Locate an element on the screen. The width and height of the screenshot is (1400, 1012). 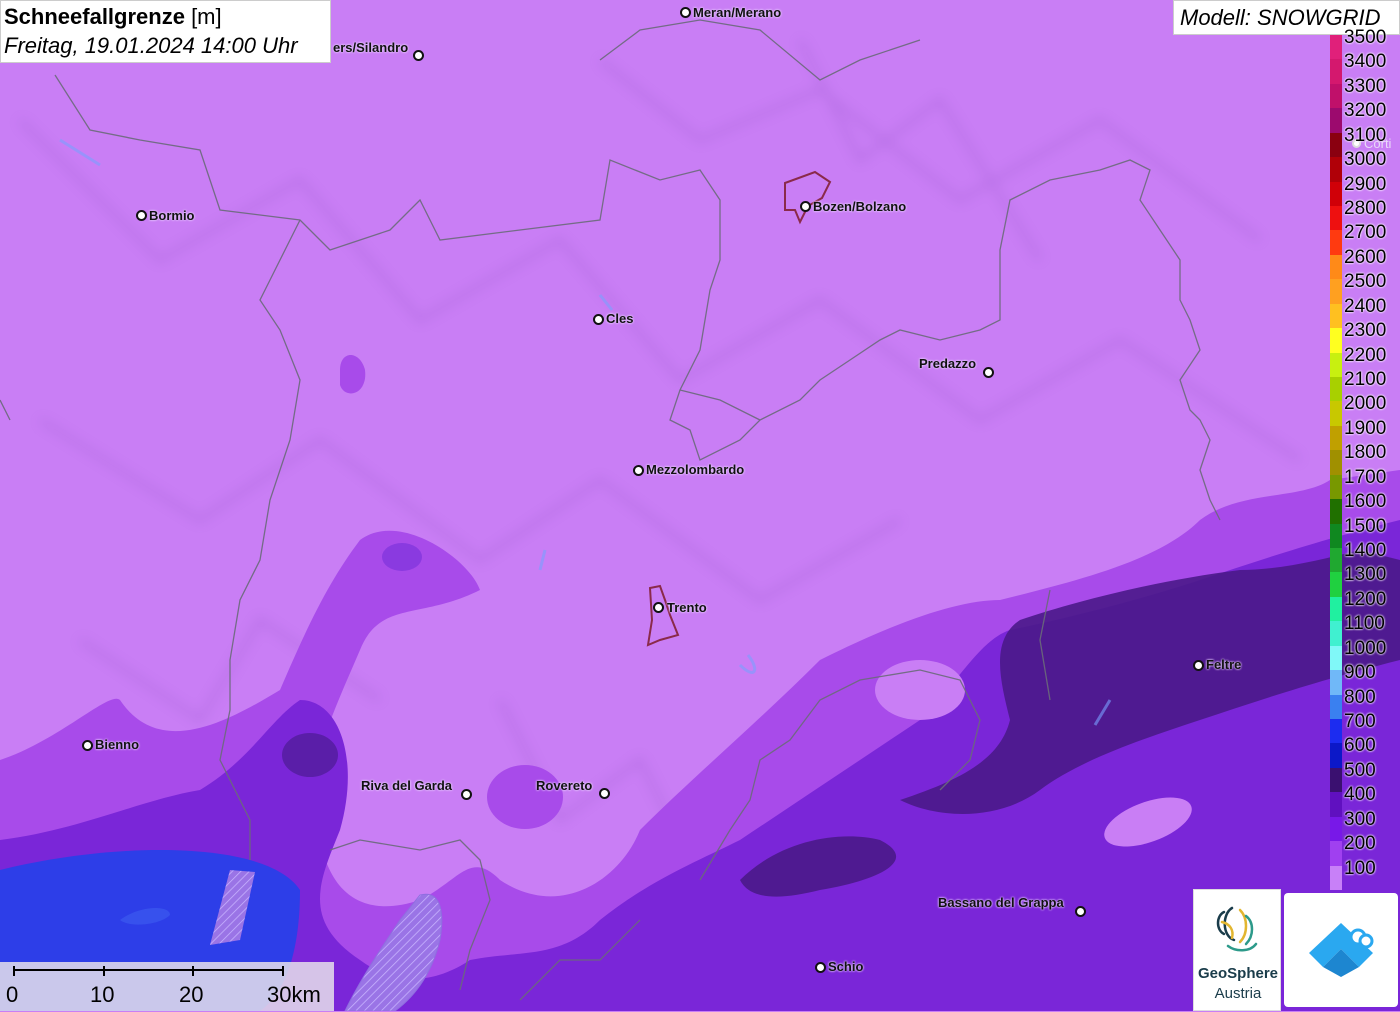
legend-label: 3100 is located at coordinates (1365, 135).